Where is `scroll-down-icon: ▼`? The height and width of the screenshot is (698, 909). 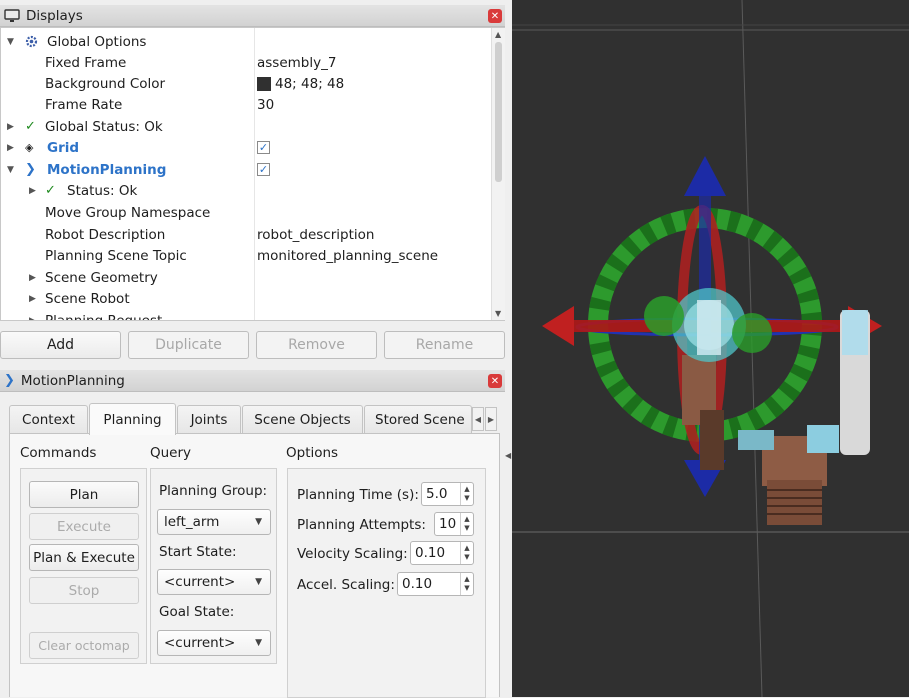 scroll-down-icon: ▼ is located at coordinates (498, 313).